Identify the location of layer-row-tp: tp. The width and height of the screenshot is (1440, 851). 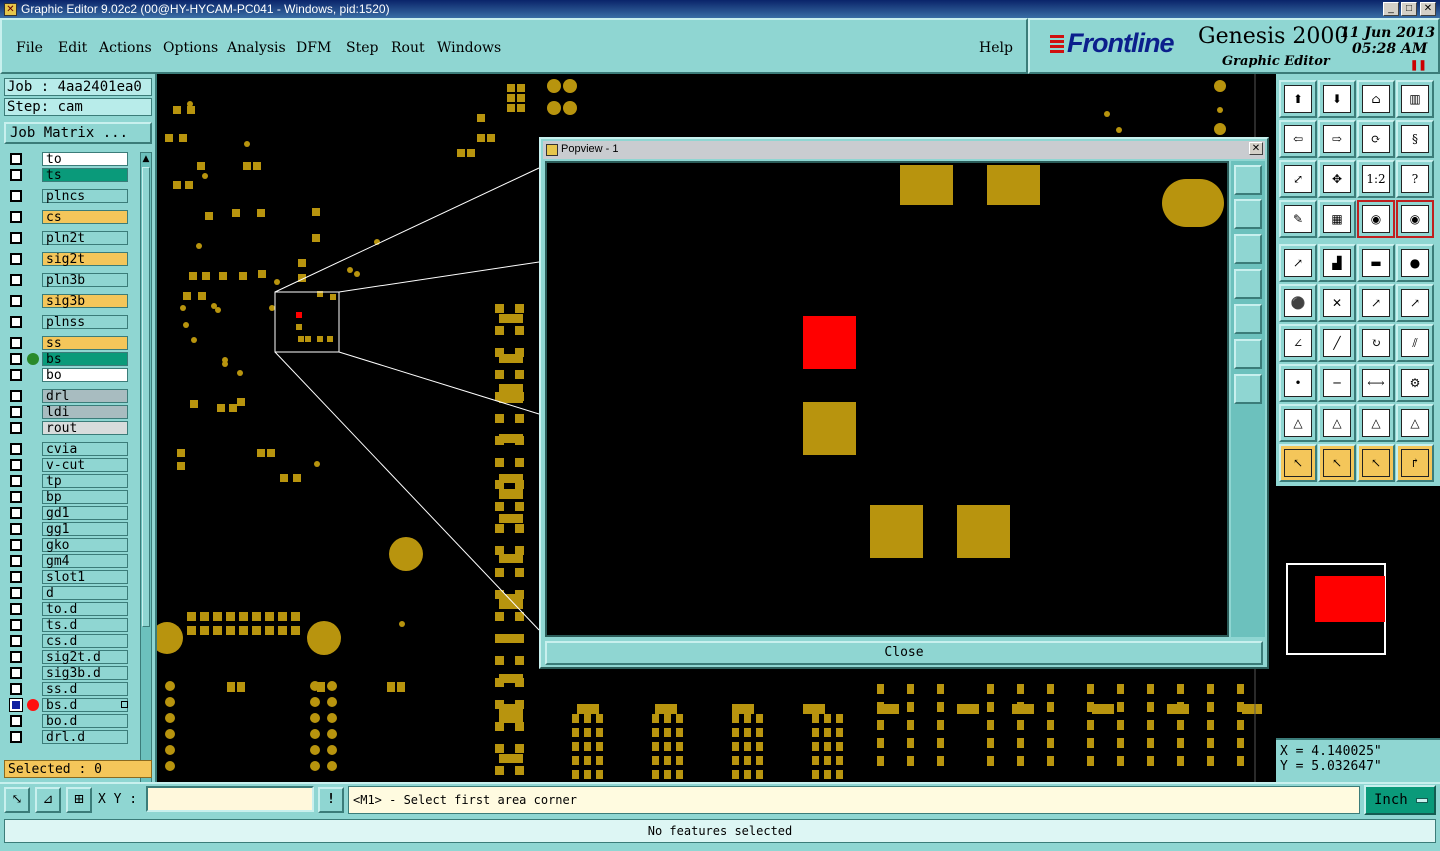
(67, 481).